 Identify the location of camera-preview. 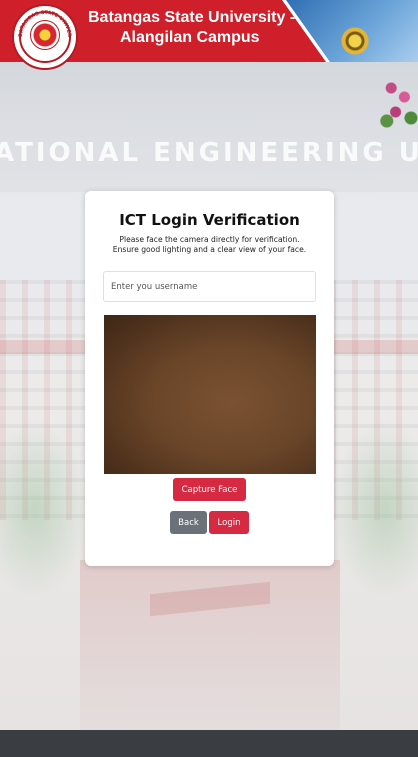
(210, 394).